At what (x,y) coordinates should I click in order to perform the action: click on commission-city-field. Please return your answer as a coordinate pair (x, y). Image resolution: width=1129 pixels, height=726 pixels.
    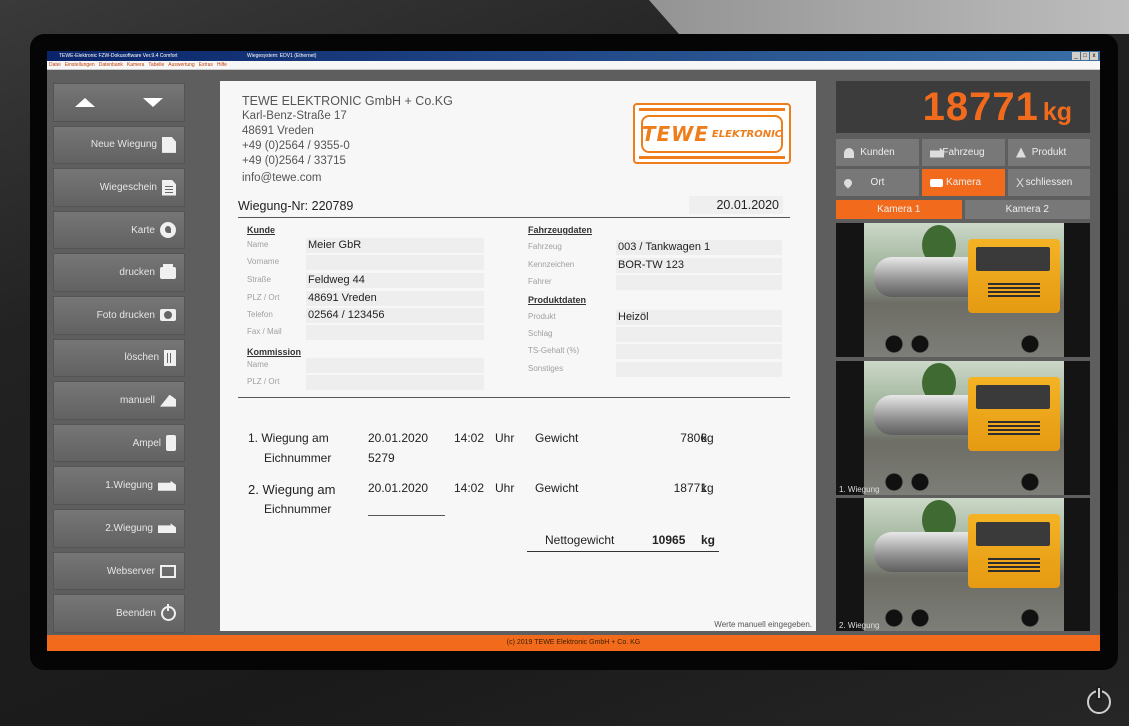
    Looking at the image, I should click on (395, 382).